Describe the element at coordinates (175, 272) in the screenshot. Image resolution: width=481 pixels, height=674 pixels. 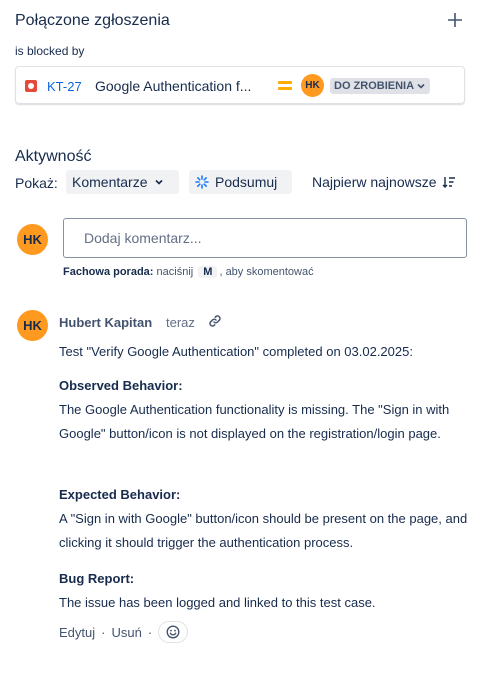
I see `tip-mid: naciśnij` at that location.